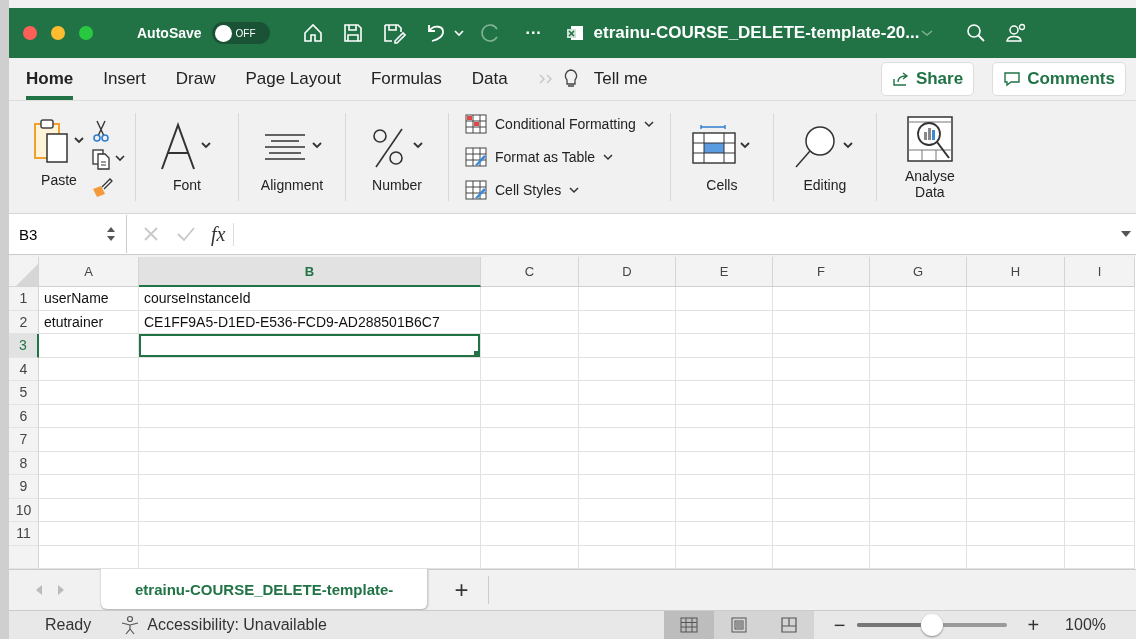  Describe the element at coordinates (195, 79) in the screenshot. I see `ribbon-tab: Draw` at that location.